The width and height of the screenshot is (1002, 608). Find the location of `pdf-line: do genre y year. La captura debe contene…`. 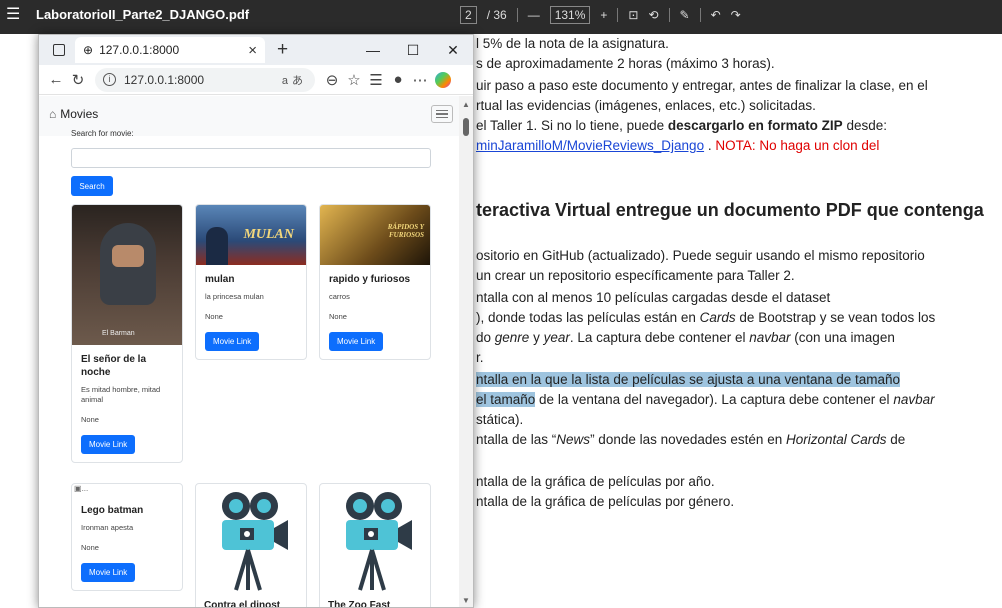

pdf-line: do genre y year. La captura debe contene… is located at coordinates (685, 337).